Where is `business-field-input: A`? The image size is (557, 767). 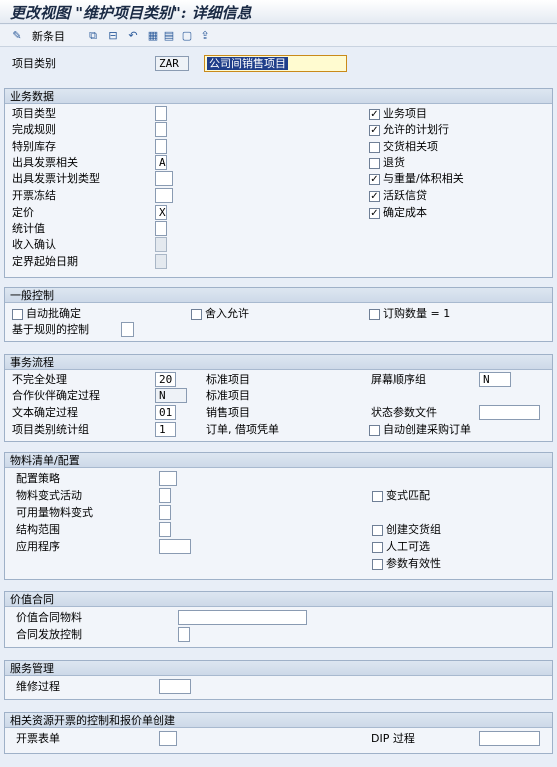 business-field-input: A is located at coordinates (161, 162).